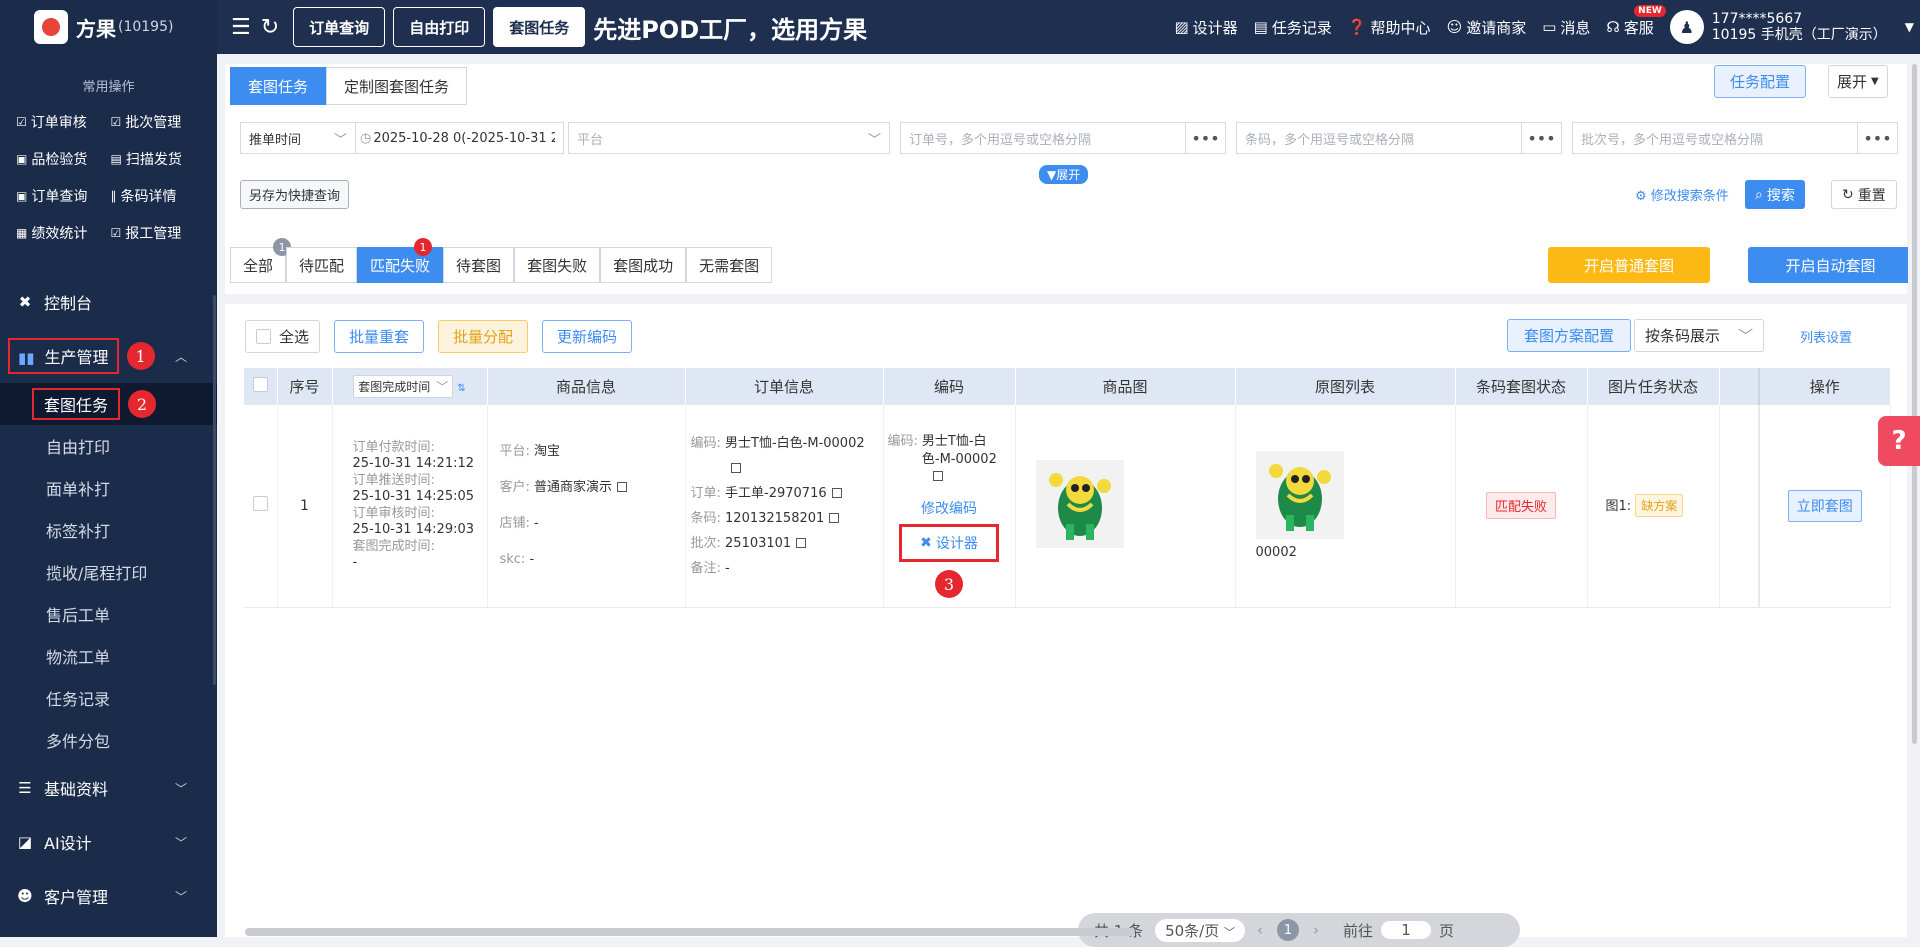 The height and width of the screenshot is (947, 1920). What do you see at coordinates (460, 138) in the screenshot?
I see `date-range-picker: ◷ 2025-10-28 0(-2025-10-31 2:` at bounding box center [460, 138].